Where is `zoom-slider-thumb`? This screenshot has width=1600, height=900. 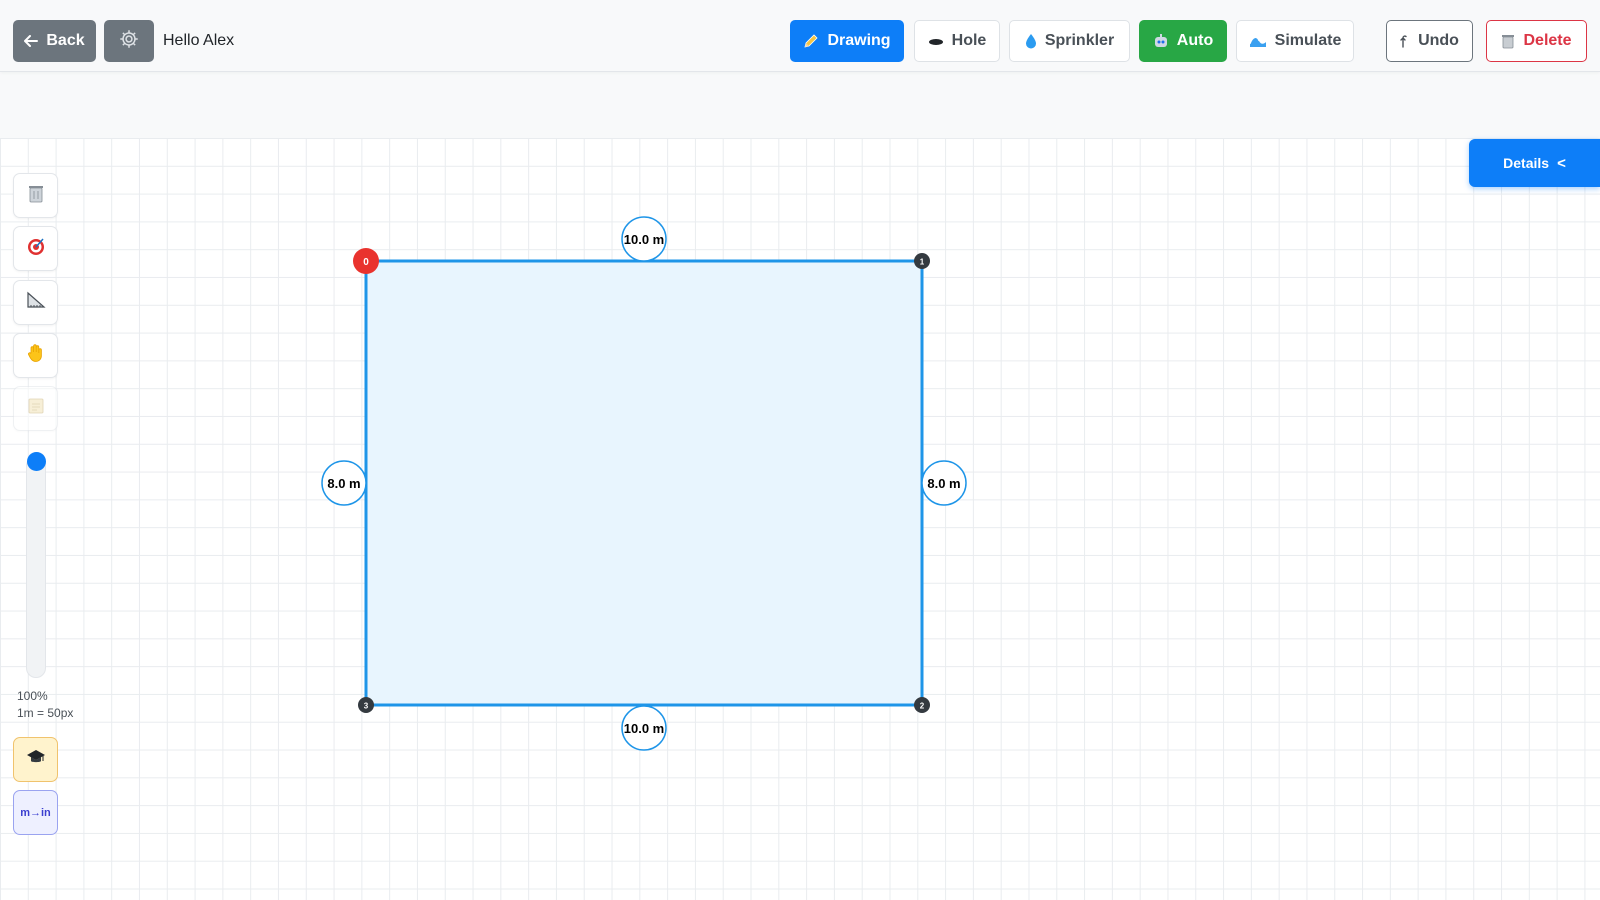 zoom-slider-thumb is located at coordinates (36, 461).